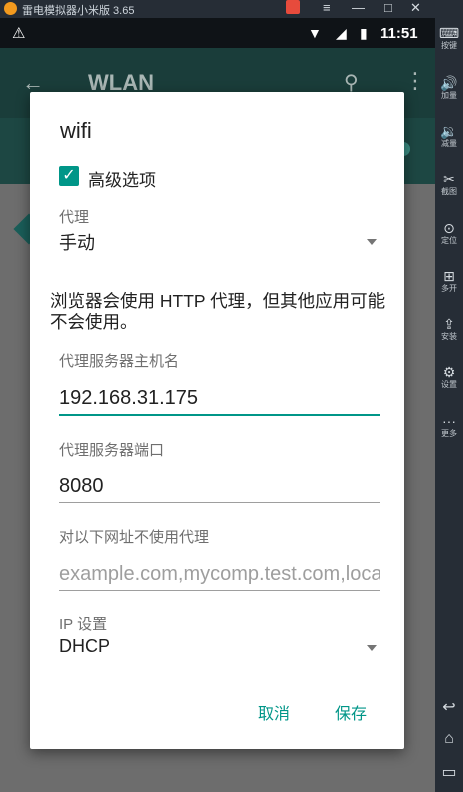  What do you see at coordinates (449, 739) in the screenshot?
I see `nav-home-icon: ⌂` at bounding box center [449, 739].